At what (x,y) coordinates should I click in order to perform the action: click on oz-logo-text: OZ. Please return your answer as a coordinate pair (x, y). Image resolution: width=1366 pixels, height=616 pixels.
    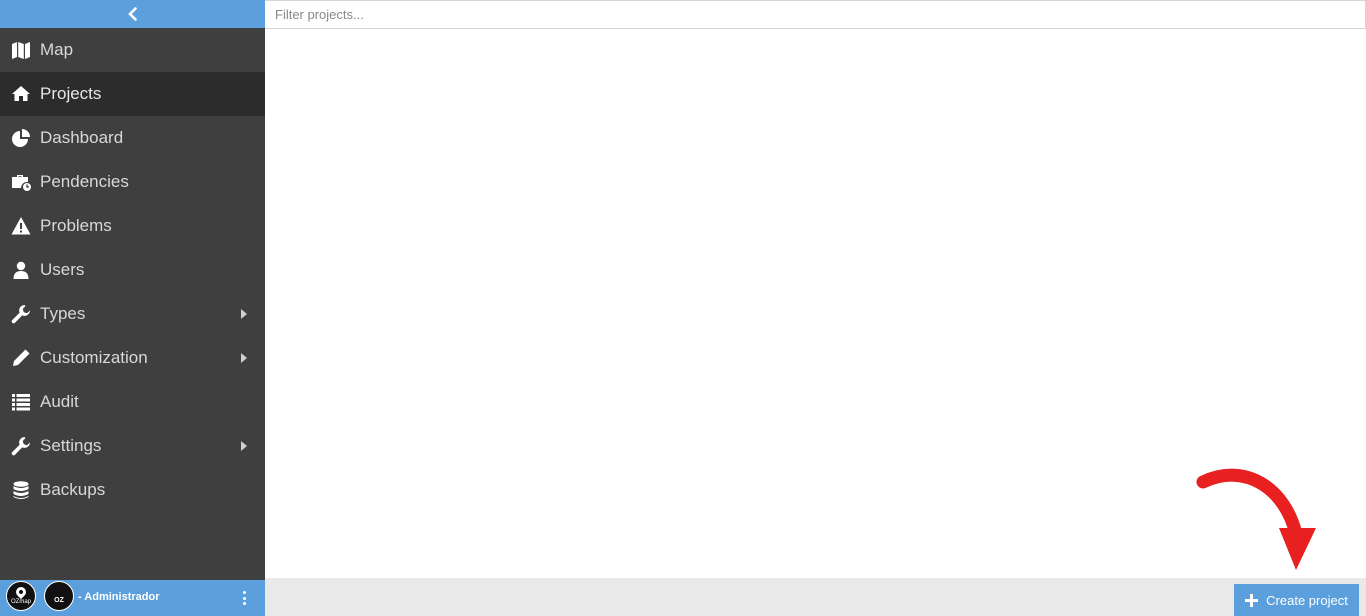
    Looking at the image, I should click on (59, 600).